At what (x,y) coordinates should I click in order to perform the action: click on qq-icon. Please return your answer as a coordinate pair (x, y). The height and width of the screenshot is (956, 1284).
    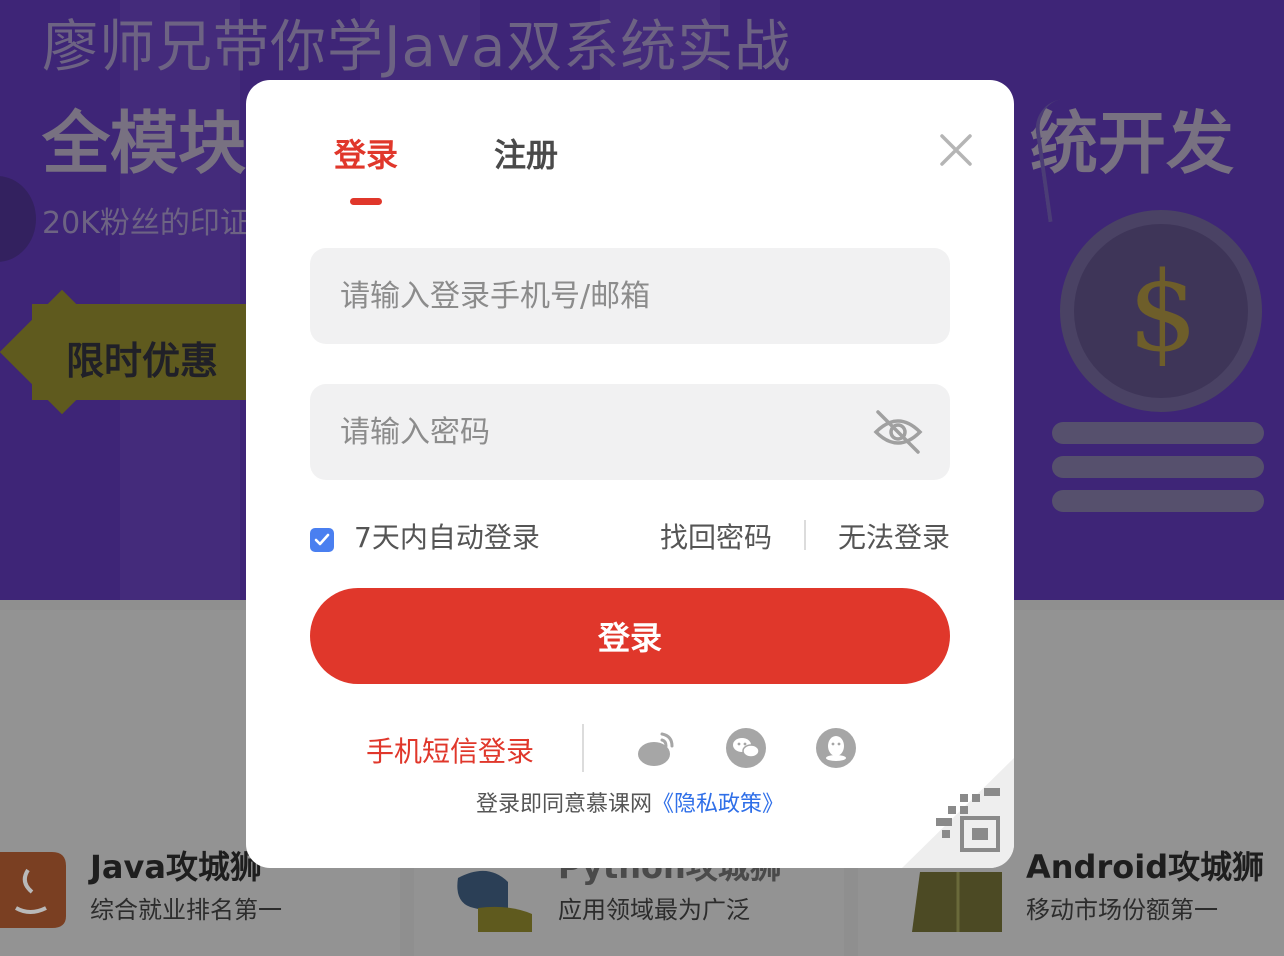
    Looking at the image, I should click on (836, 748).